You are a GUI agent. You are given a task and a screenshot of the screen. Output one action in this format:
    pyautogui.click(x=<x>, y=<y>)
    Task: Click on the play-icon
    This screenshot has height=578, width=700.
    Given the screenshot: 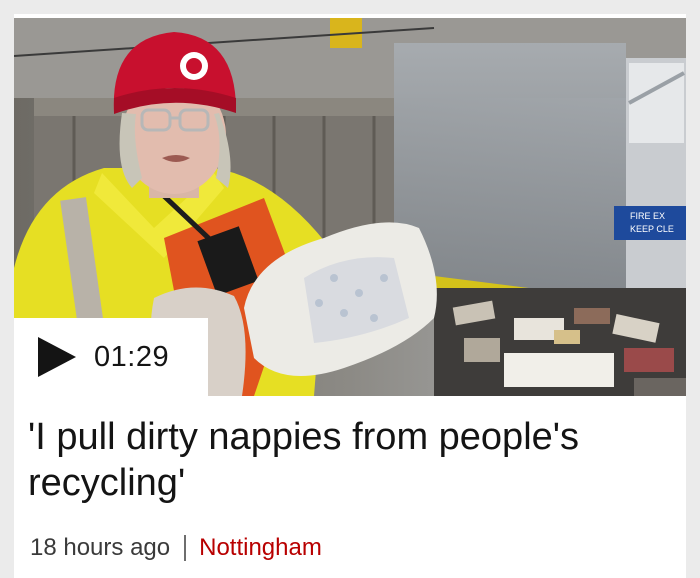 What is the action you would take?
    pyautogui.click(x=58, y=357)
    